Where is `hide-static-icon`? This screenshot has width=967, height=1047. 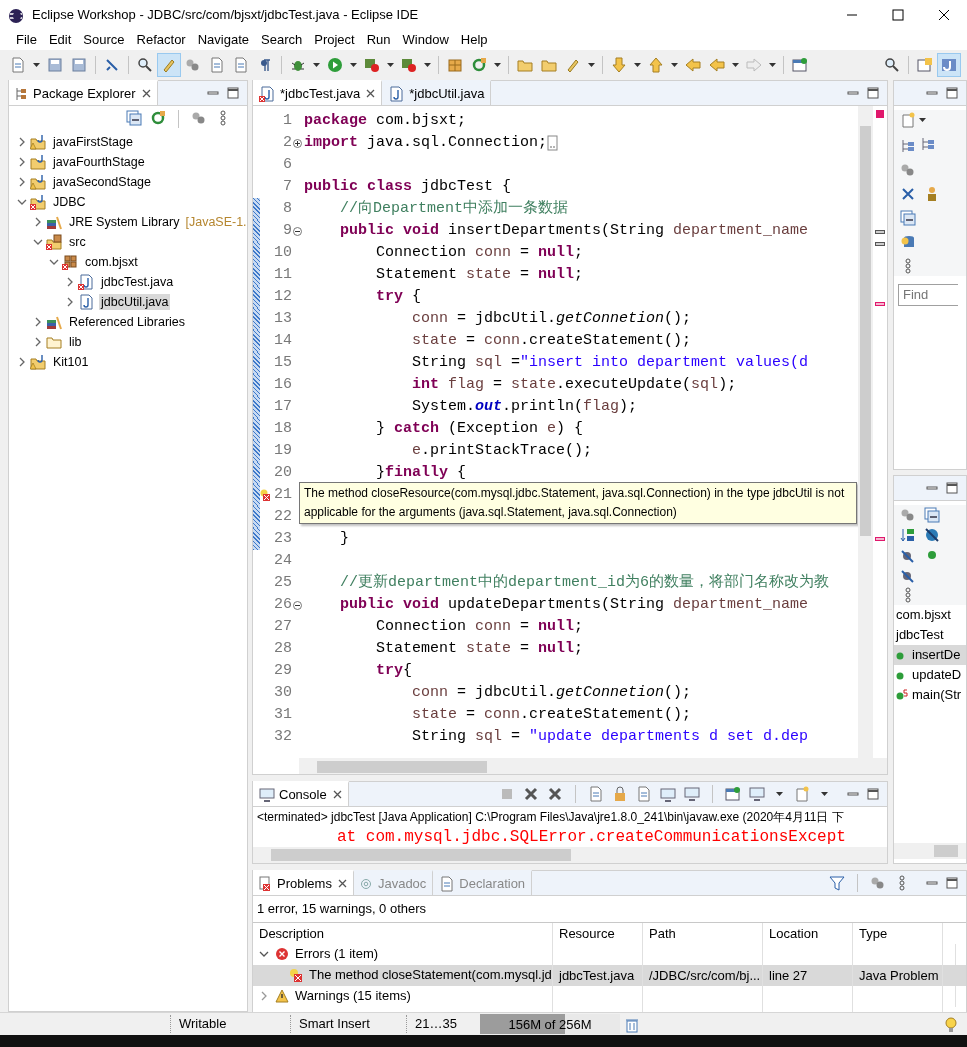
hide-static-icon is located at coordinates (908, 555).